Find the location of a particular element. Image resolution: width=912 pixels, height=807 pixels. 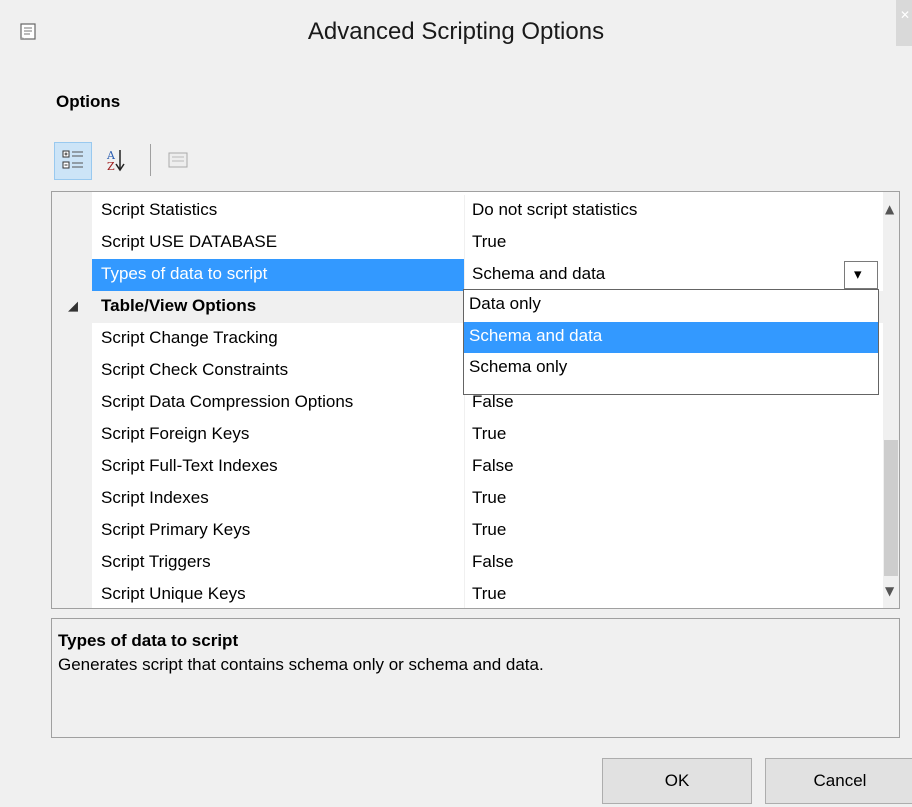

categorized-button is located at coordinates (73, 161).